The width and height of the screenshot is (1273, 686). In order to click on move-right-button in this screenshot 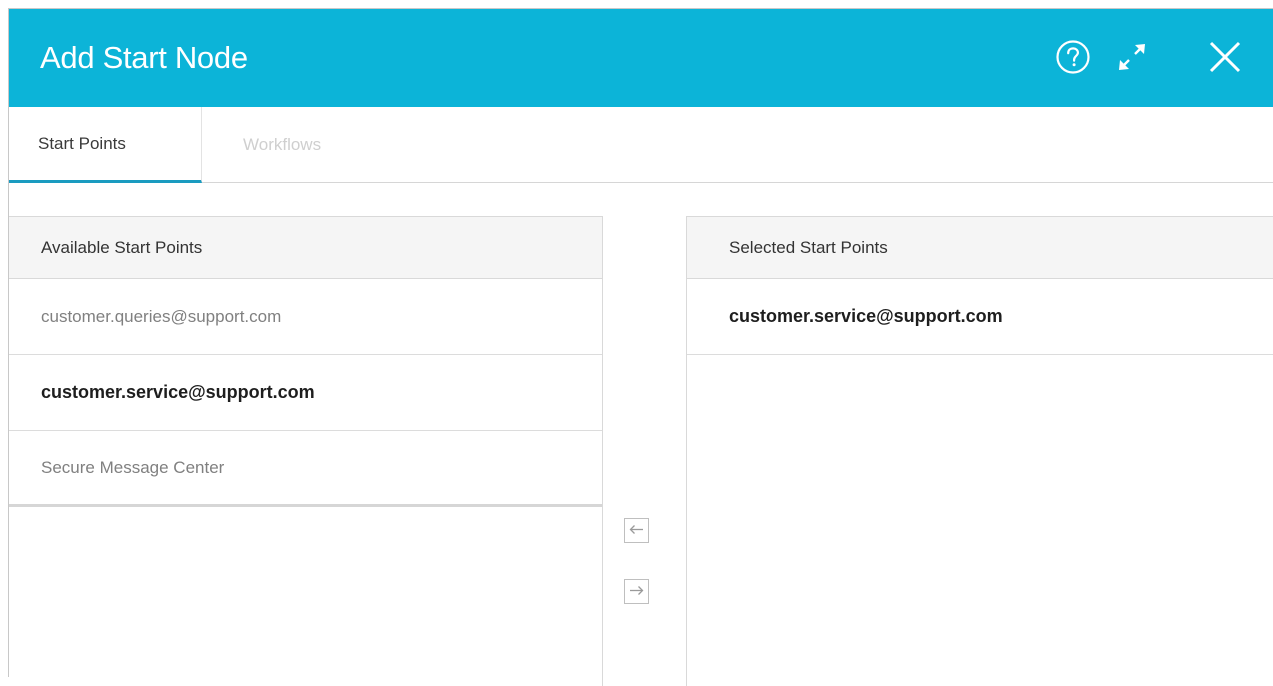, I will do `click(636, 591)`.